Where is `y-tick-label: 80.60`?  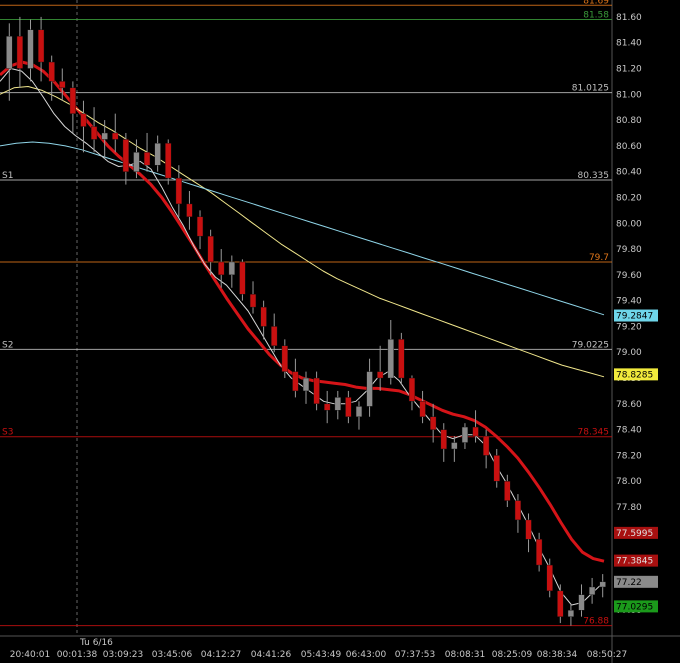
y-tick-label: 80.60 is located at coordinates (629, 147).